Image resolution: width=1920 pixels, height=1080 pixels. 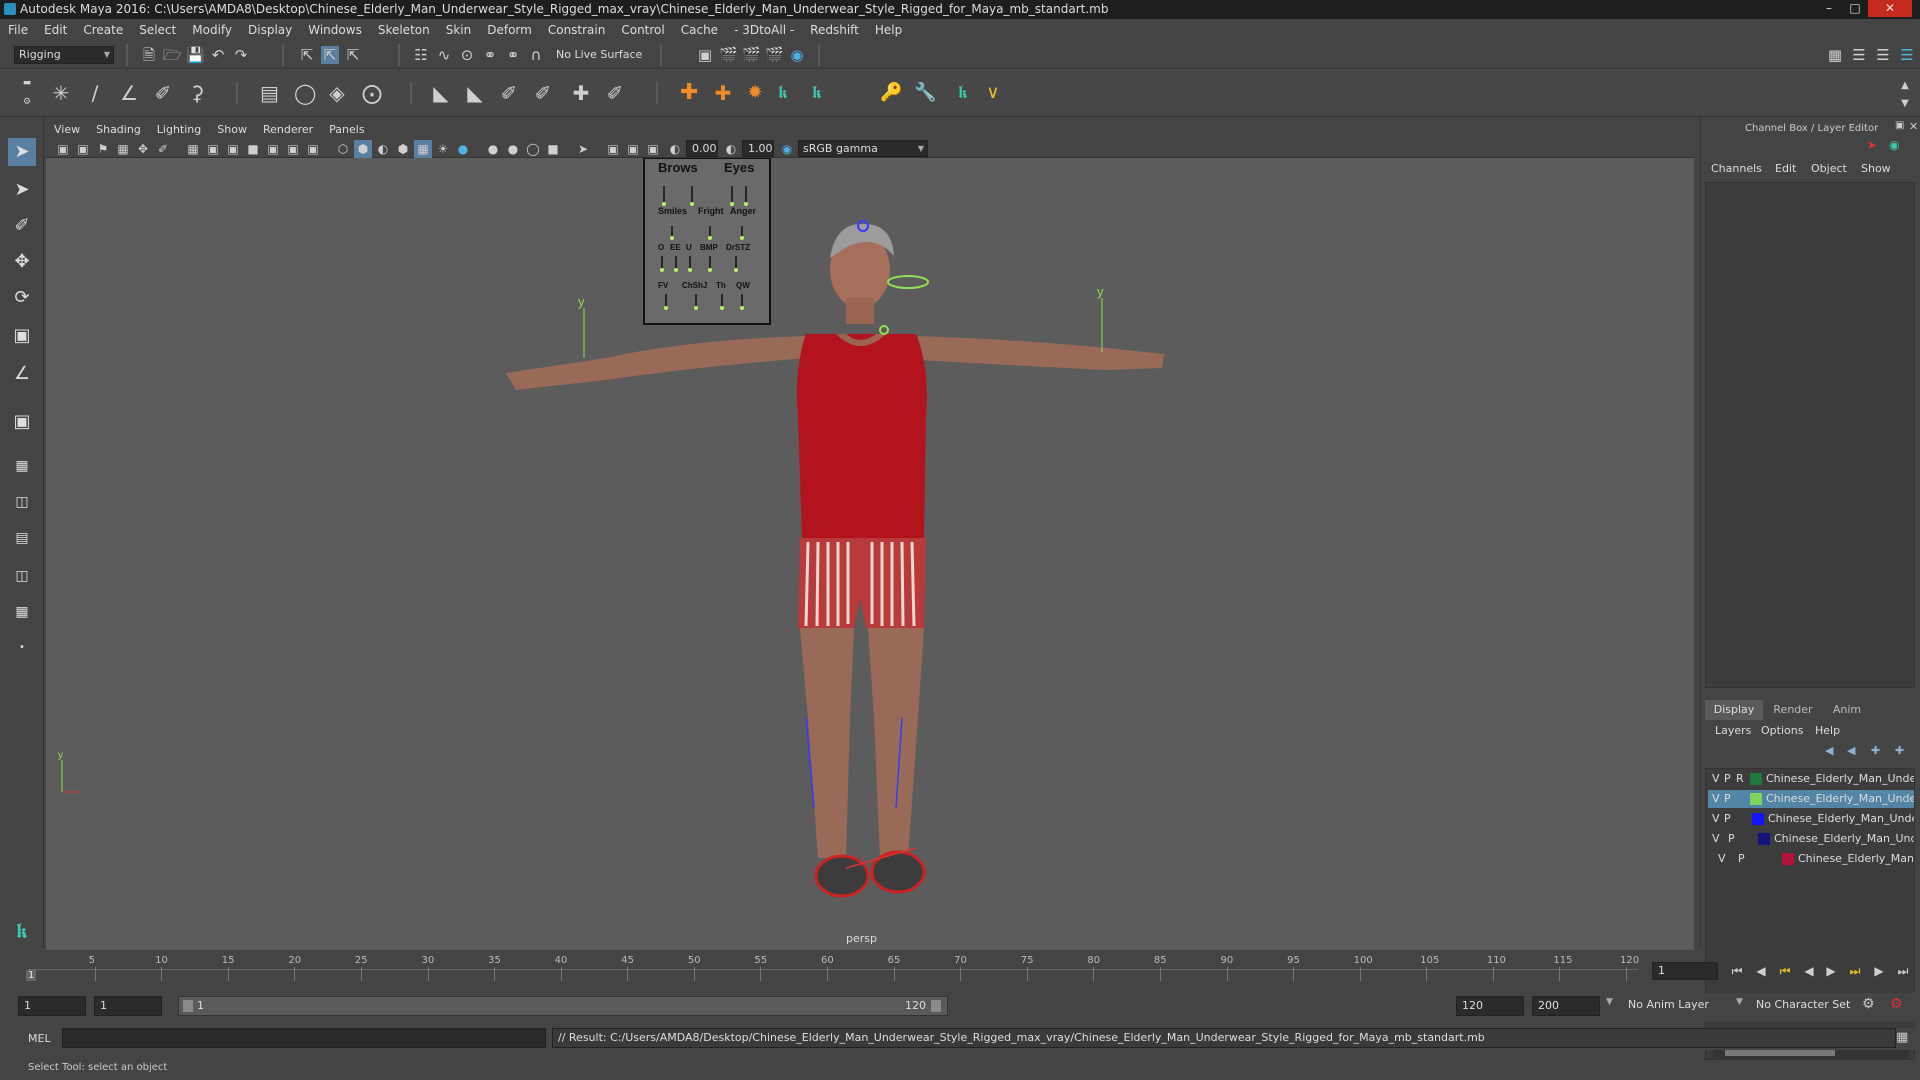 What do you see at coordinates (149, 55) in the screenshot?
I see `new-scene-icon: 🗎` at bounding box center [149, 55].